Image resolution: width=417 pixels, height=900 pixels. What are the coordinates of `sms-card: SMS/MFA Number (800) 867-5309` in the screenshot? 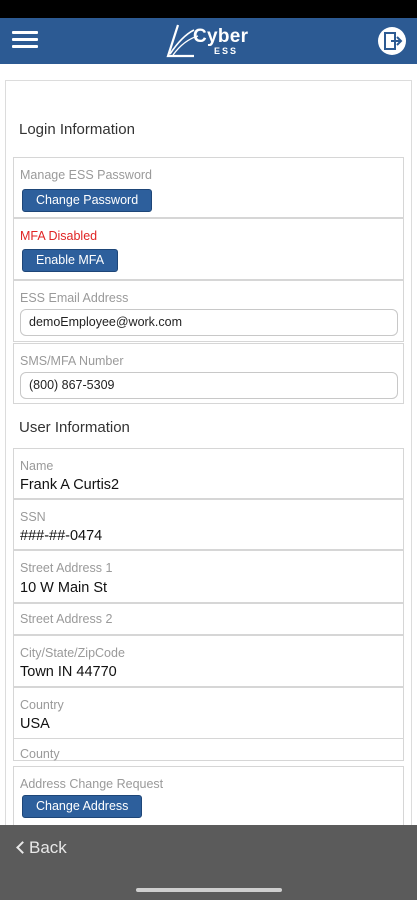 It's located at (208, 373).